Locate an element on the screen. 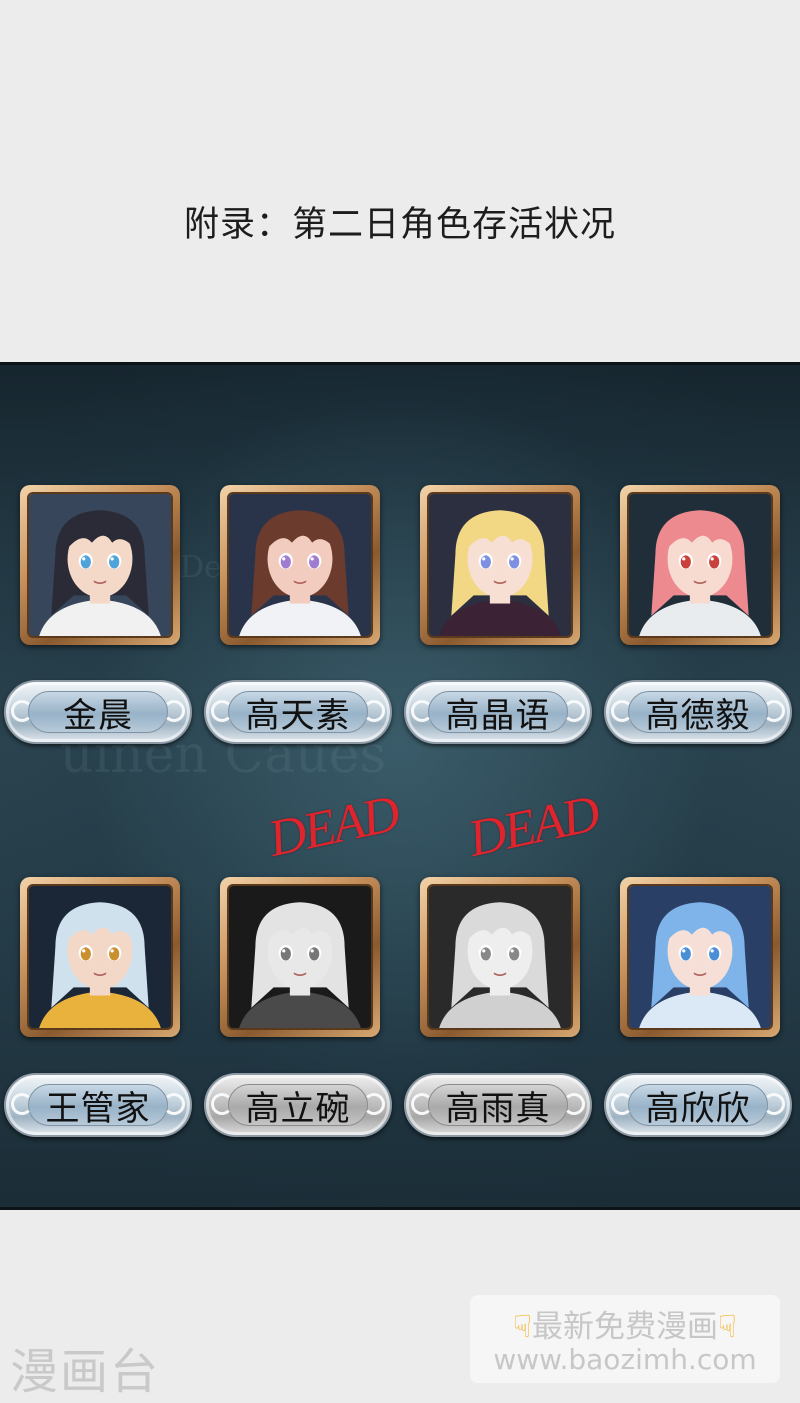 Image resolution: width=800 pixels, height=1403 pixels. character-name: 高立碗 is located at coordinates (298, 1108).